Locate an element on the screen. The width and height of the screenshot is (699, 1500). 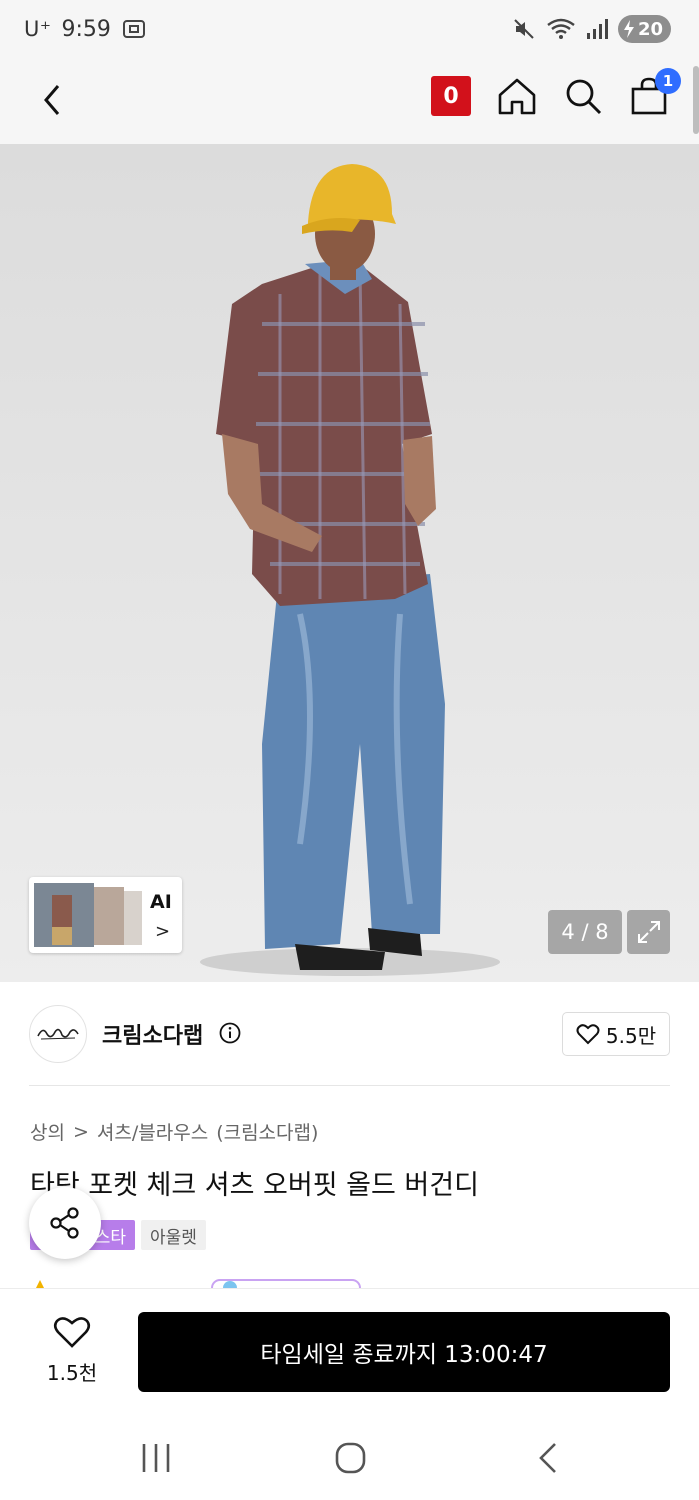
home-icon is located at coordinates (517, 96).